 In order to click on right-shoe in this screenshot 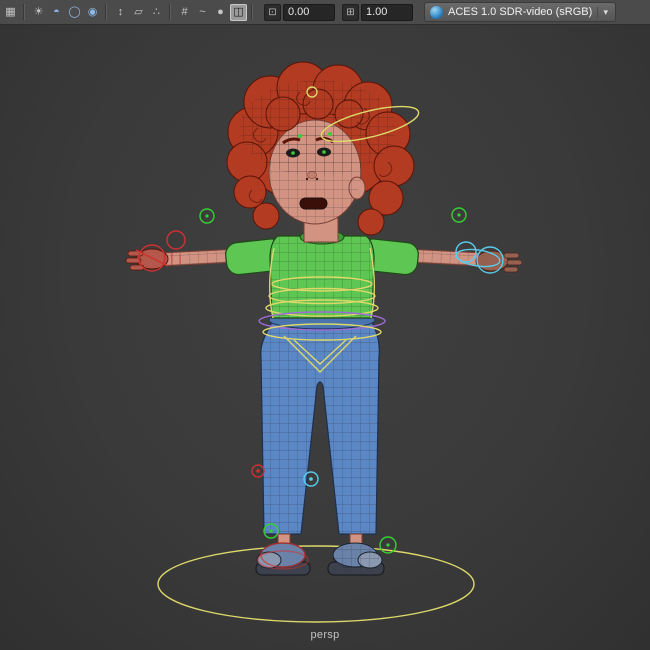, I will do `click(356, 554)`.